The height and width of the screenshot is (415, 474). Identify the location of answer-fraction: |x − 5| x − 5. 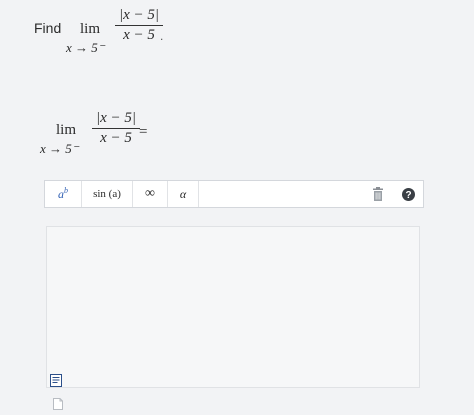
(116, 128).